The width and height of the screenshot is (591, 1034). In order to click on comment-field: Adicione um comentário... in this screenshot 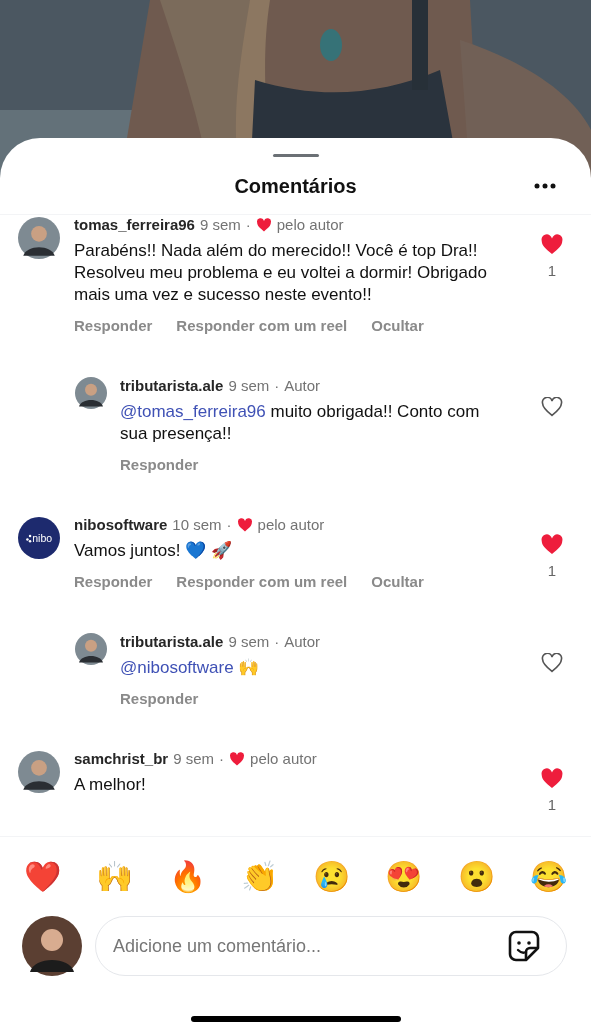, I will do `click(310, 946)`.